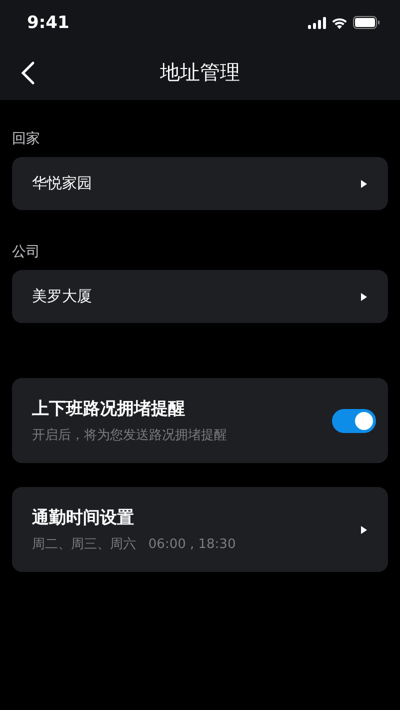 This screenshot has width=400, height=710. Describe the element at coordinates (200, 183) in the screenshot. I see `address-card: 华悦家园` at that location.